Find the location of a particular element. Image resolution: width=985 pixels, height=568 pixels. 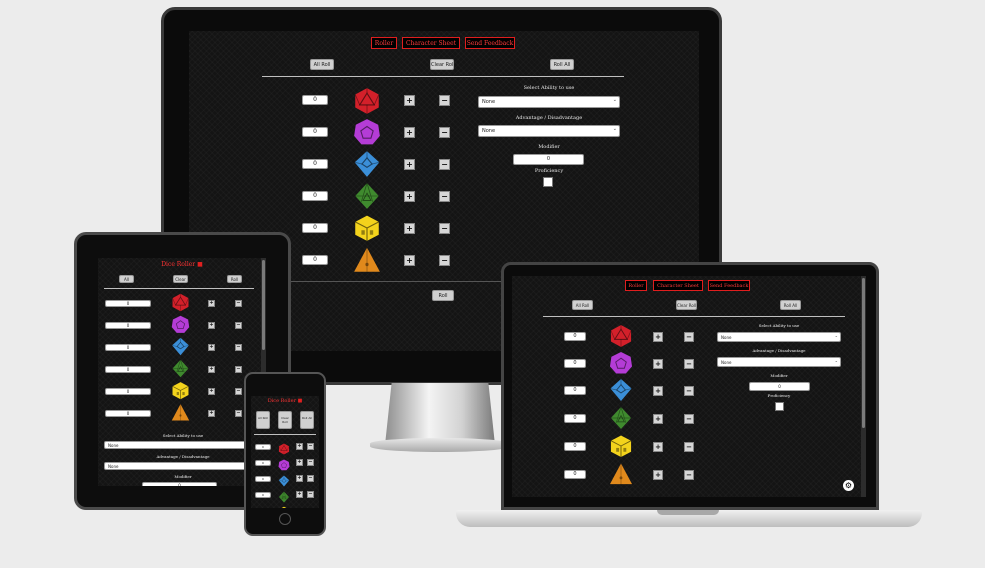

phone-home-button is located at coordinates (285, 519).